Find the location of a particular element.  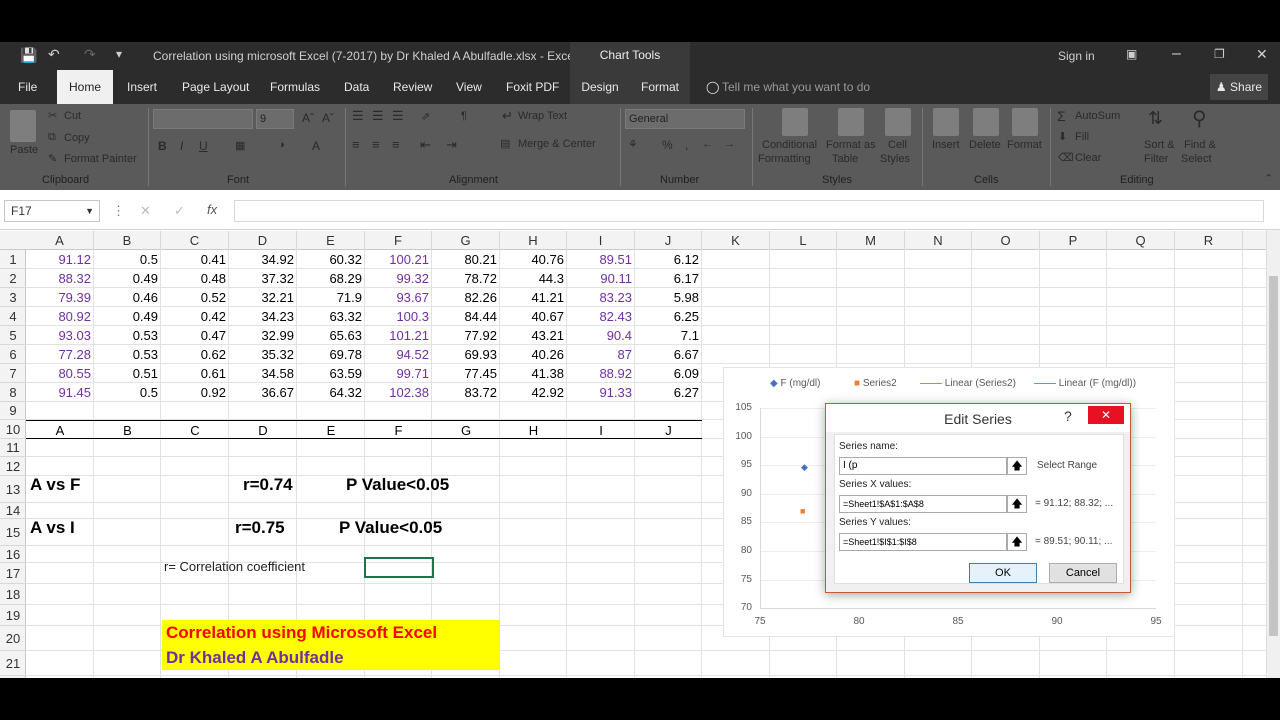

eraser-icon: ⌫ is located at coordinates (1066, 157).